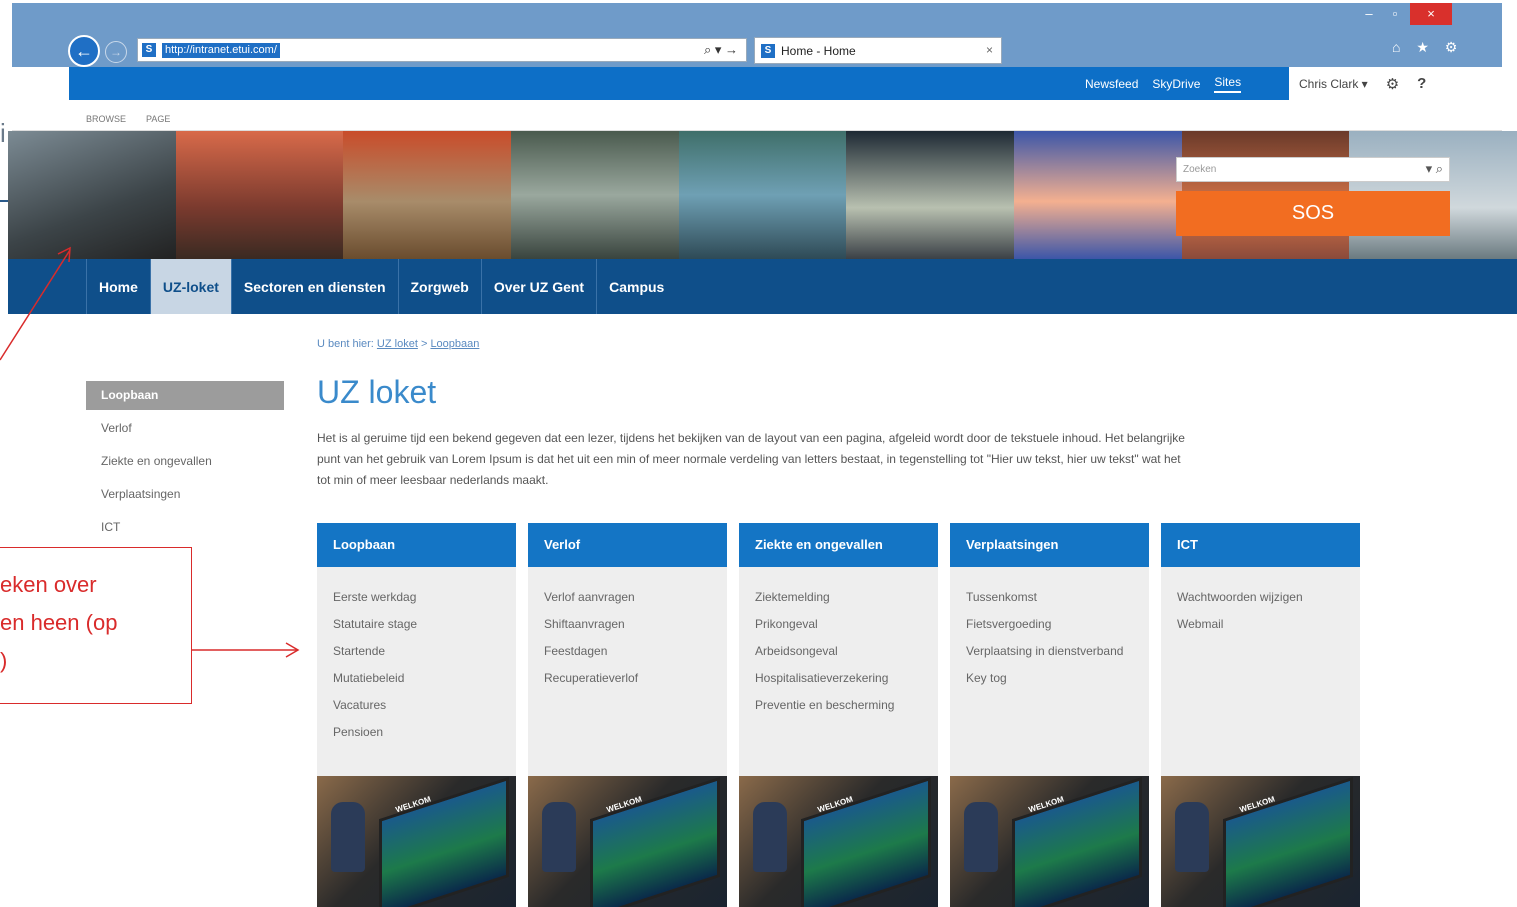  What do you see at coordinates (1434, 169) in the screenshot?
I see `search-icon: ▾ ⌕` at bounding box center [1434, 169].